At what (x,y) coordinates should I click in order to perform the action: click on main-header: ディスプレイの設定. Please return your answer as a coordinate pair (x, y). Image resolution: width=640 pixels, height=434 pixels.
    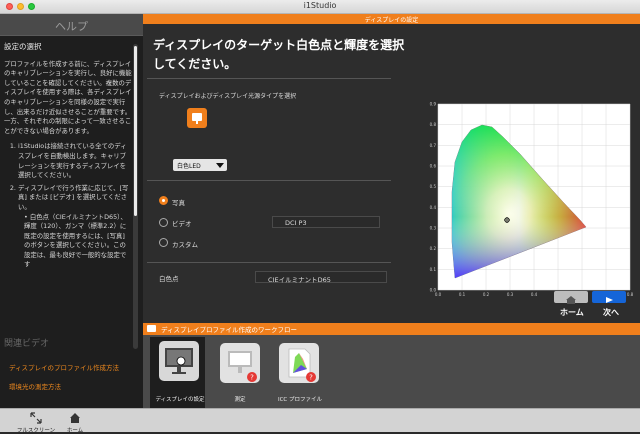
    Looking at the image, I should click on (391, 19).